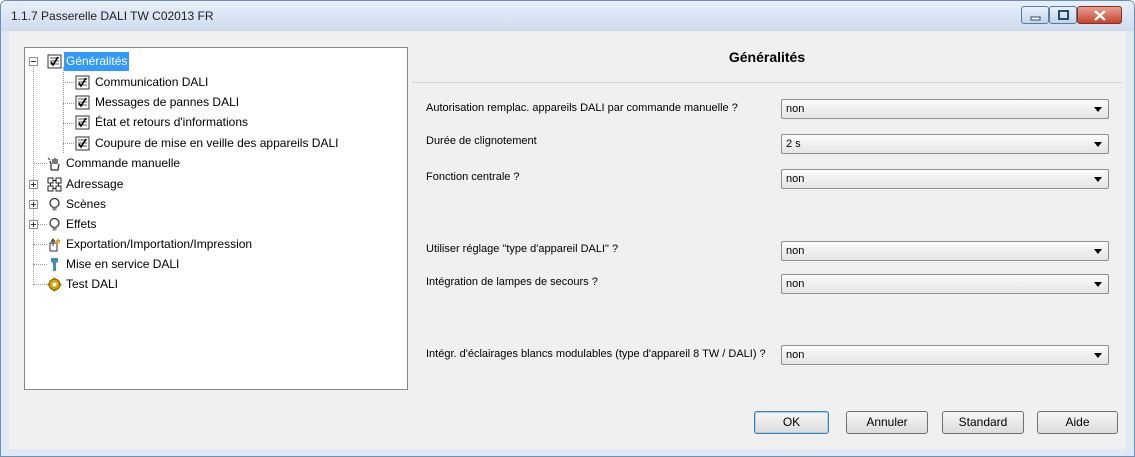  What do you see at coordinates (92, 284) in the screenshot?
I see `tree-item-label: Test DALI` at bounding box center [92, 284].